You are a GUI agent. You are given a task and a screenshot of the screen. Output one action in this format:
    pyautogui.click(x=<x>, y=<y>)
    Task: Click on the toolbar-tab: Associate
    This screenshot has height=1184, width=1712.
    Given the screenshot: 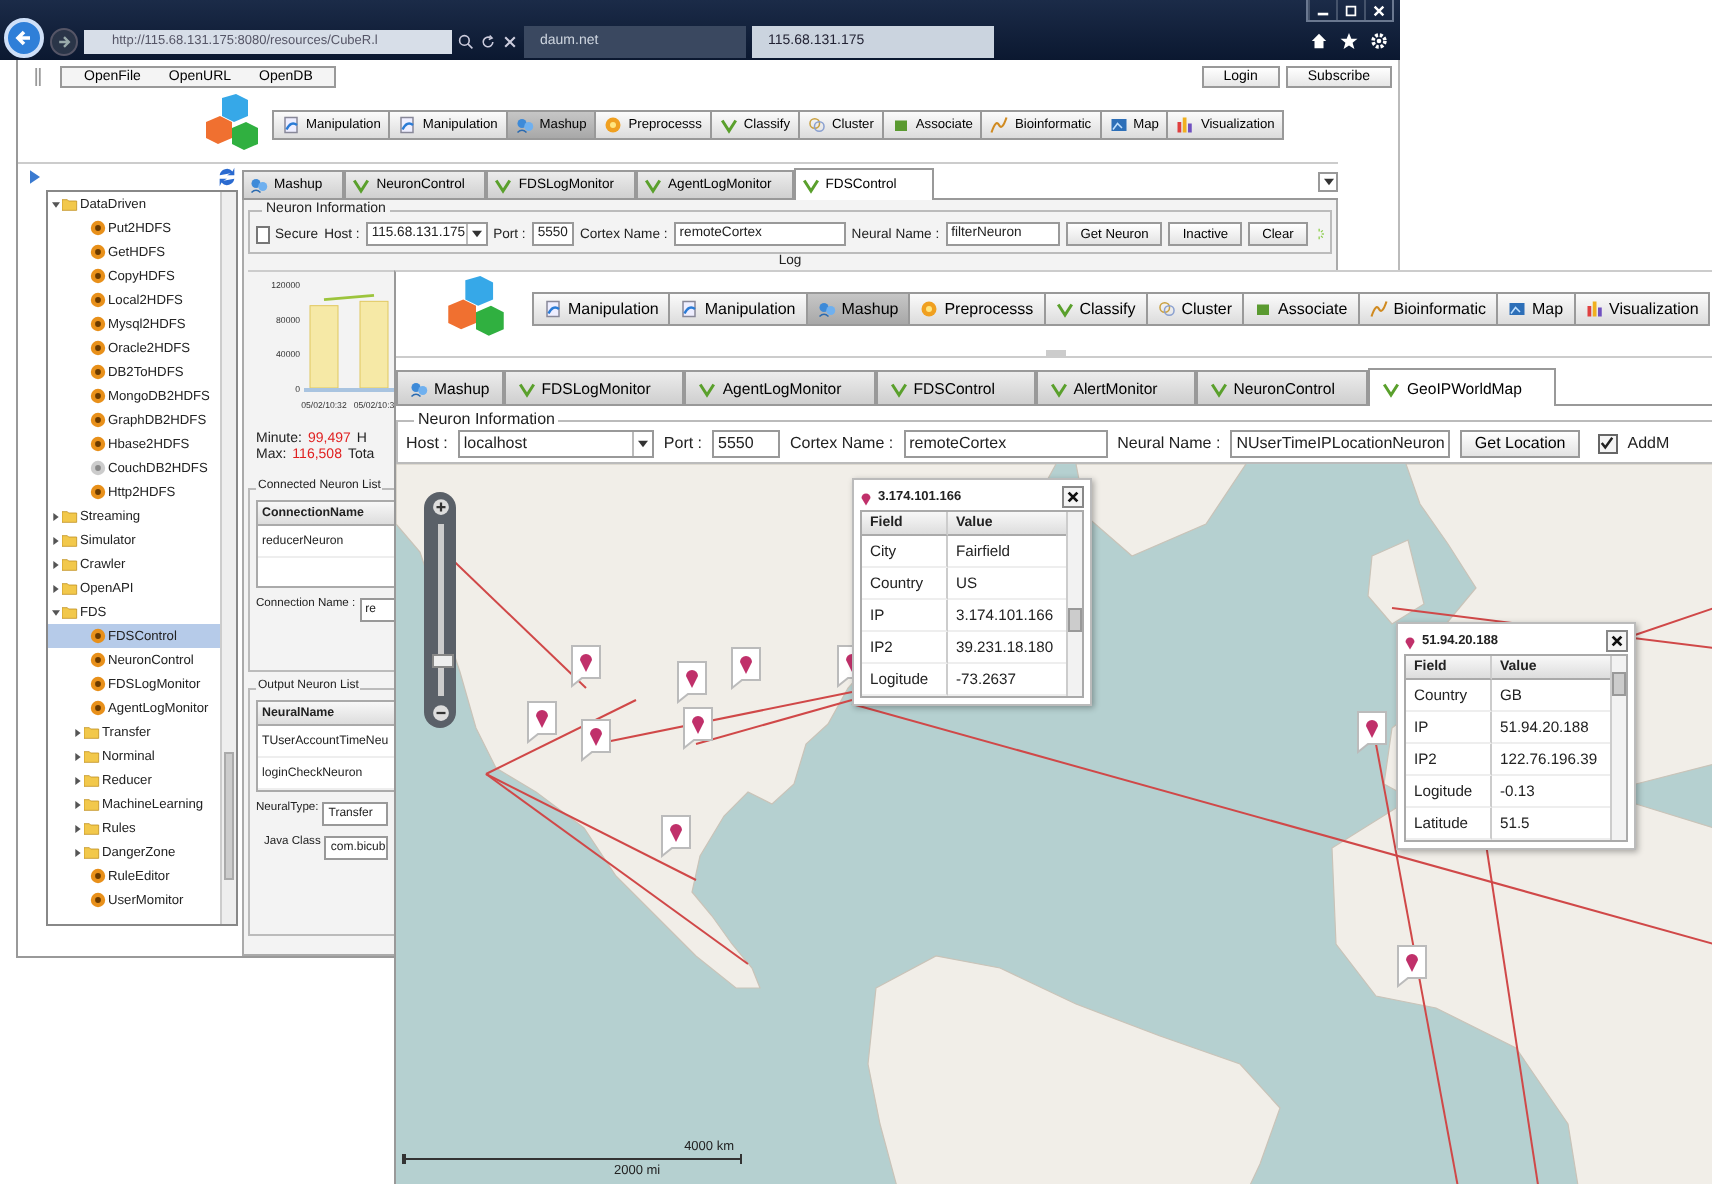 What is the action you would take?
    pyautogui.click(x=1302, y=308)
    